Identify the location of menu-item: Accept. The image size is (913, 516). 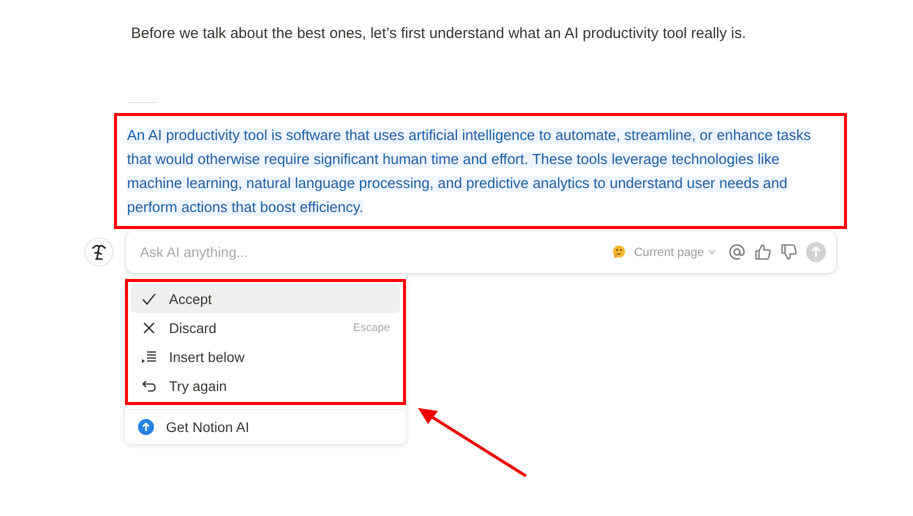
(265, 298).